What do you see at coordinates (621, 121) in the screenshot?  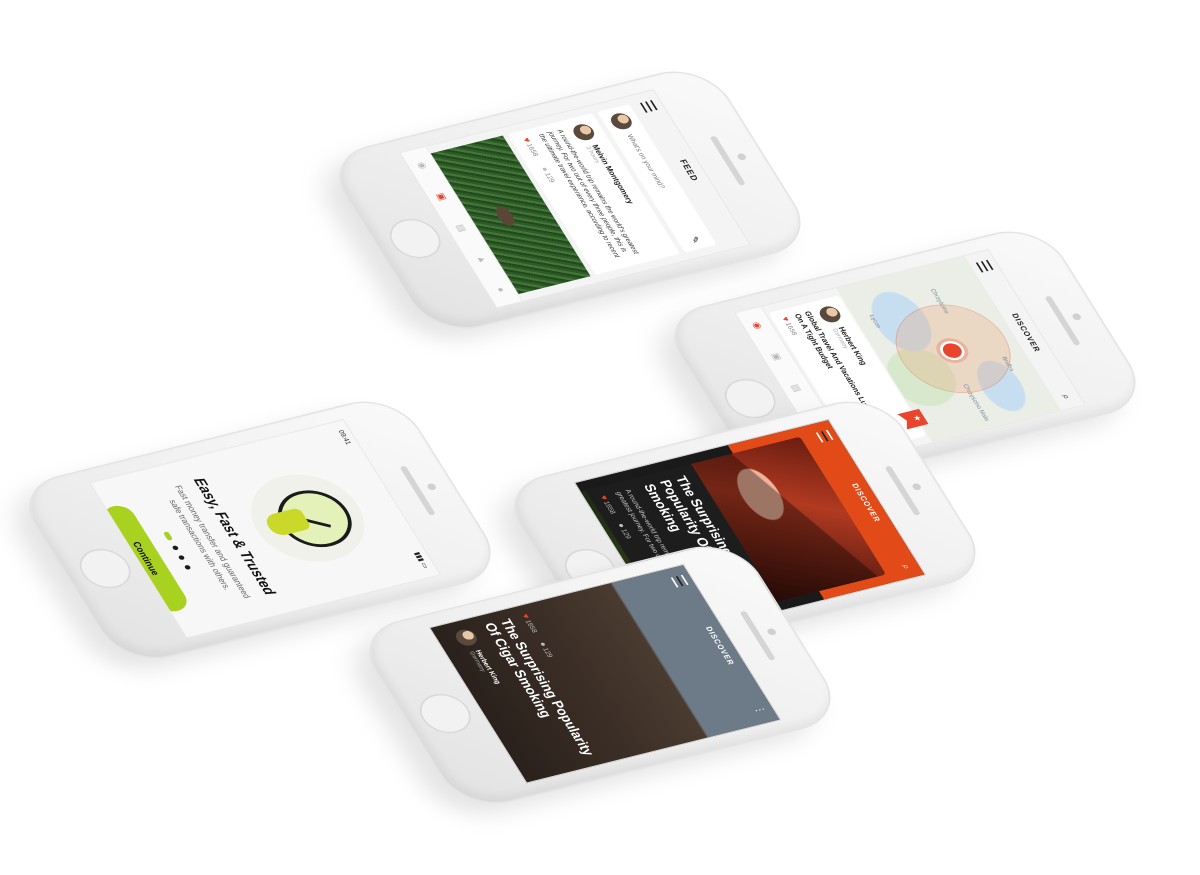 I see `avatar` at bounding box center [621, 121].